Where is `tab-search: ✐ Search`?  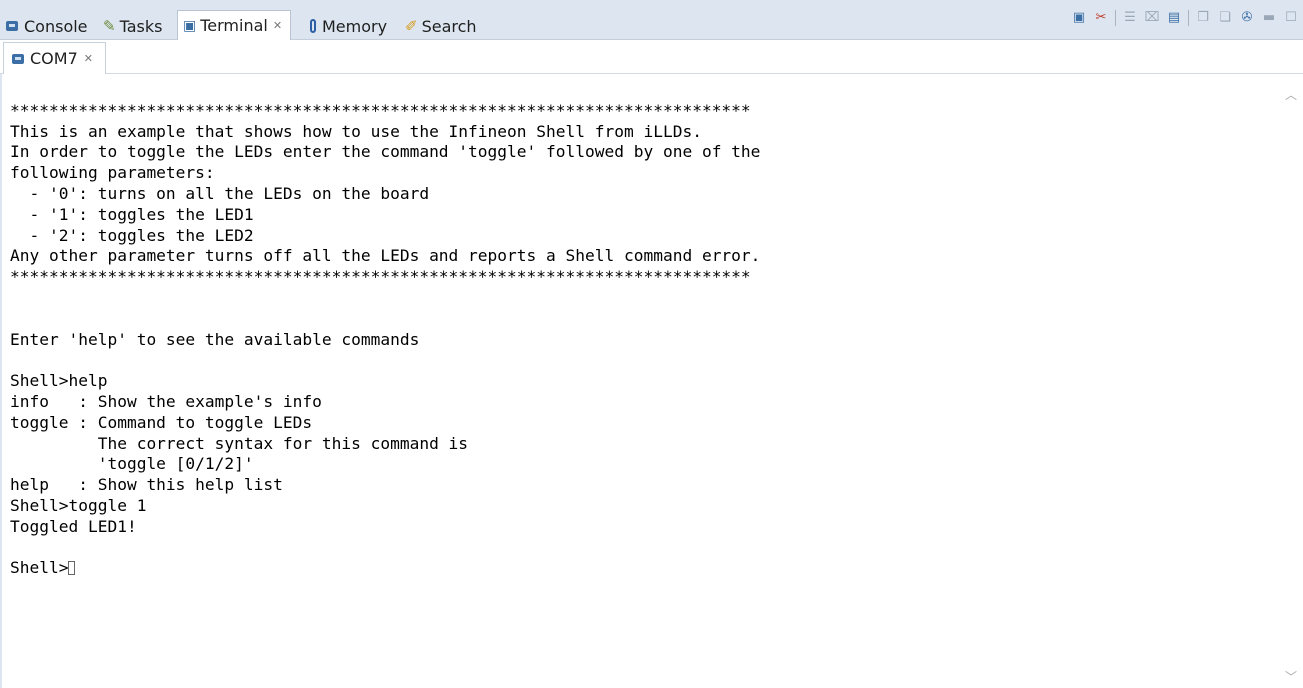
tab-search: ✐ Search is located at coordinates (441, 26).